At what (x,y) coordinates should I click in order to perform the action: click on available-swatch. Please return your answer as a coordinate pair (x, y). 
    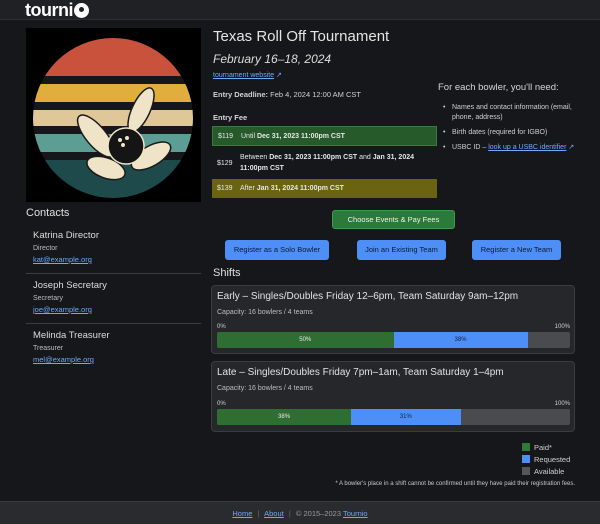
    Looking at the image, I should click on (526, 471).